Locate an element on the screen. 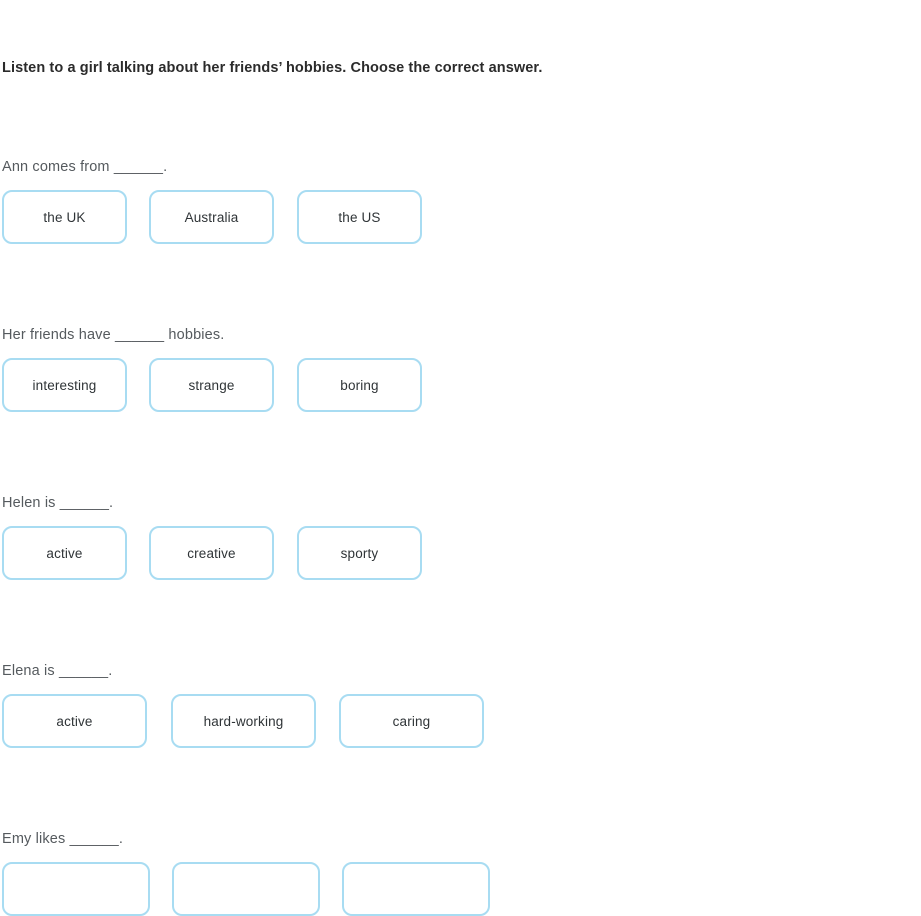 Image resolution: width=921 pixels, height=916 pixels. option-button: sporty is located at coordinates (359, 553).